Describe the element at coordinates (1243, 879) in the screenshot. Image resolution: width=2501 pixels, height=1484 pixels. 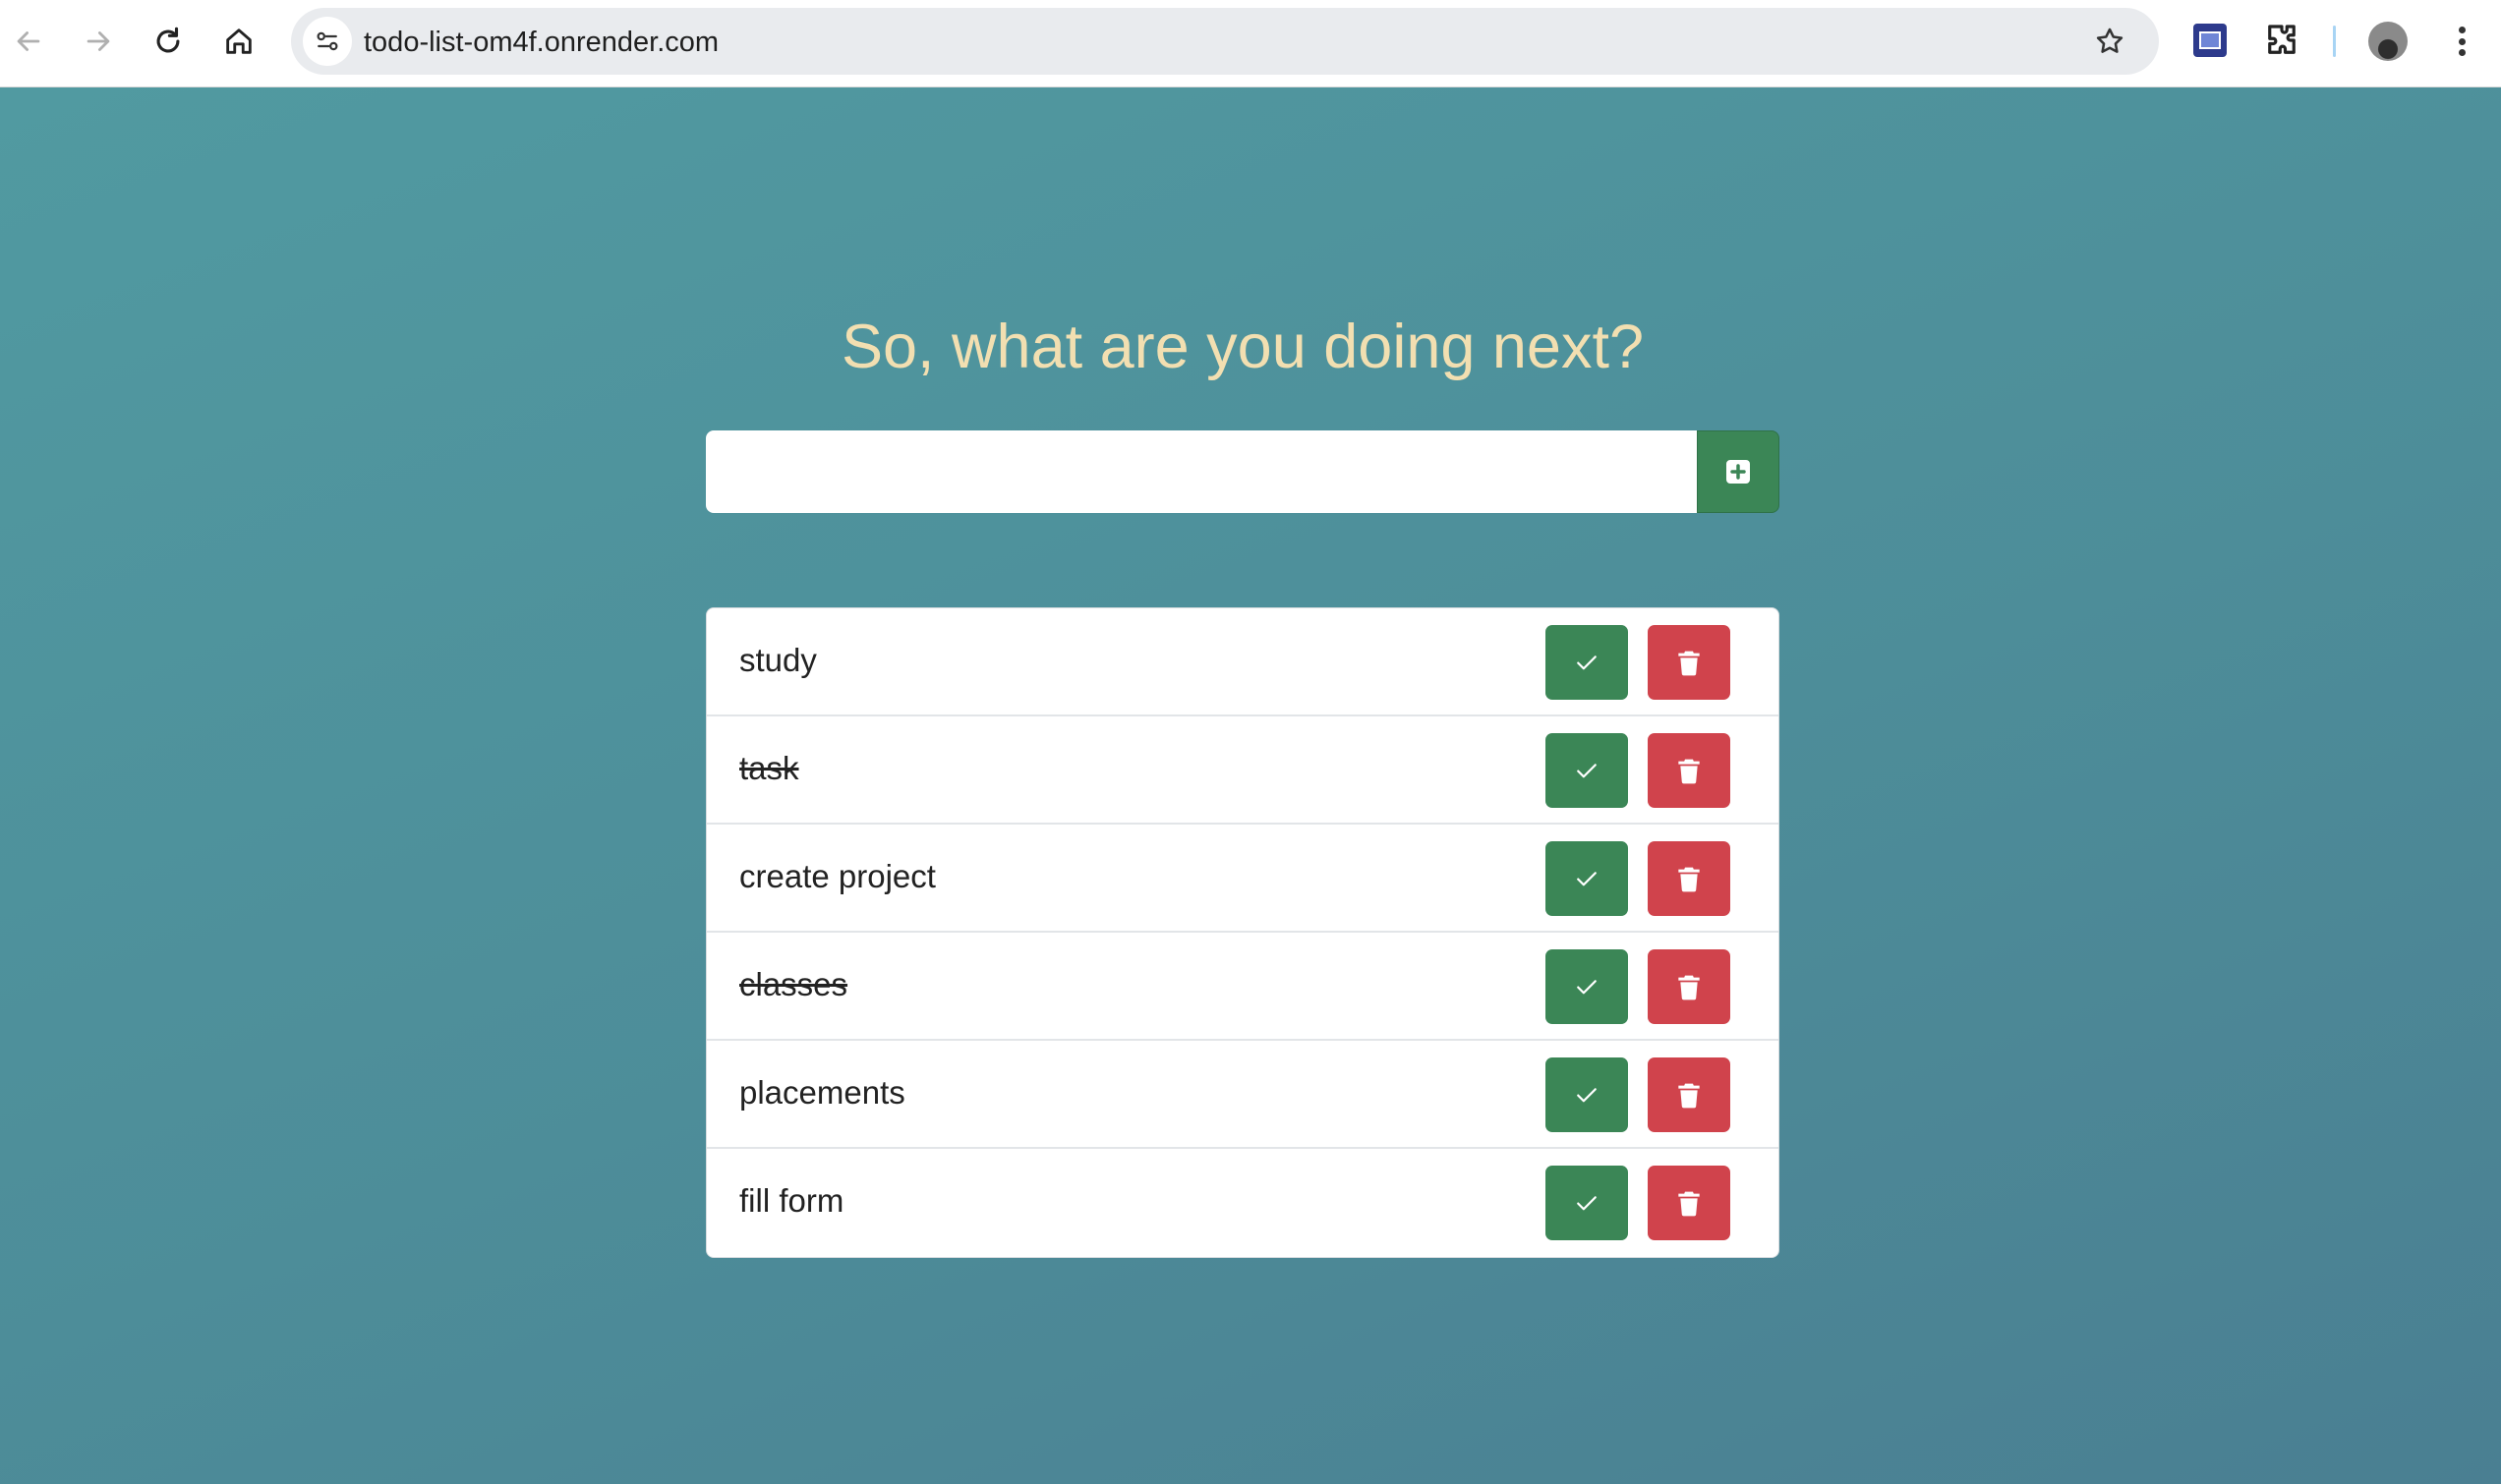
I see `task-row: create project` at that location.